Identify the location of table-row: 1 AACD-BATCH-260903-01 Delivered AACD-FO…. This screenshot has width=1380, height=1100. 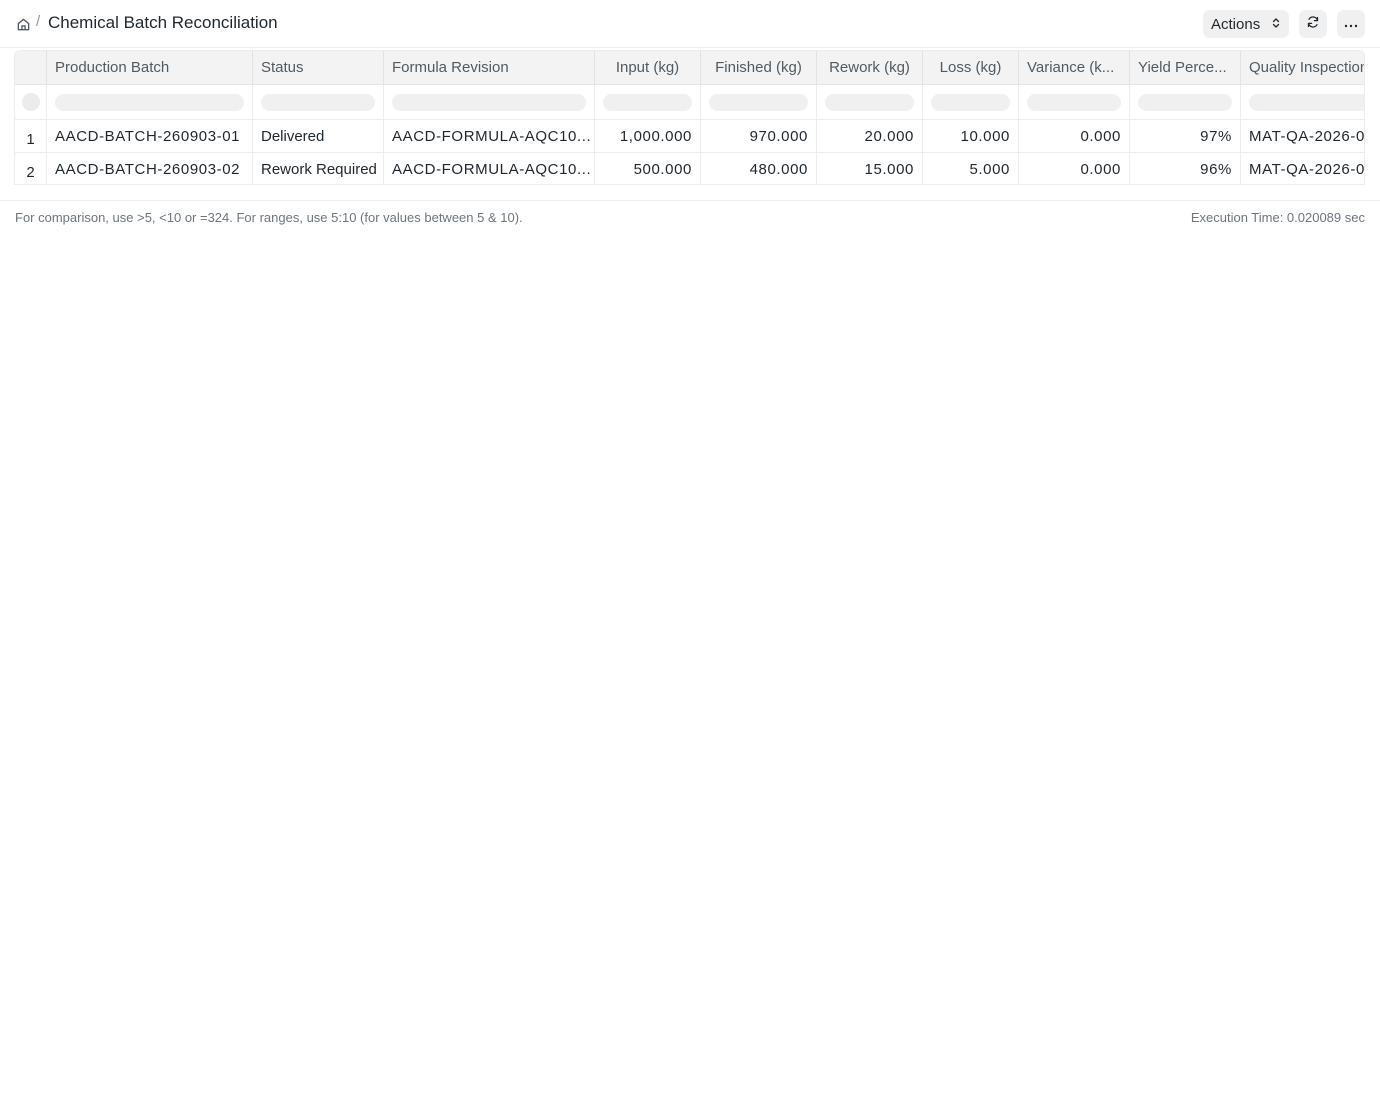
(689, 136).